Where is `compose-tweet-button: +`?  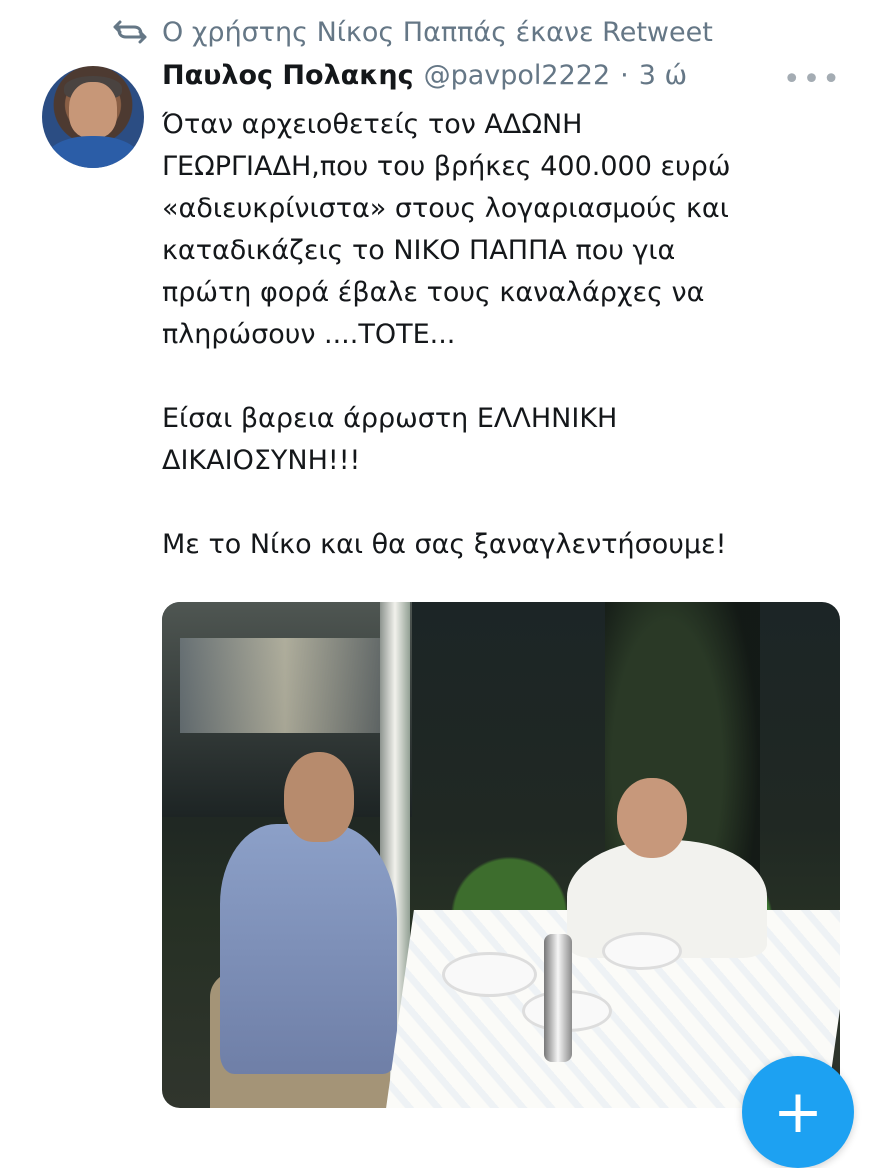
compose-tweet-button: + is located at coordinates (798, 1112).